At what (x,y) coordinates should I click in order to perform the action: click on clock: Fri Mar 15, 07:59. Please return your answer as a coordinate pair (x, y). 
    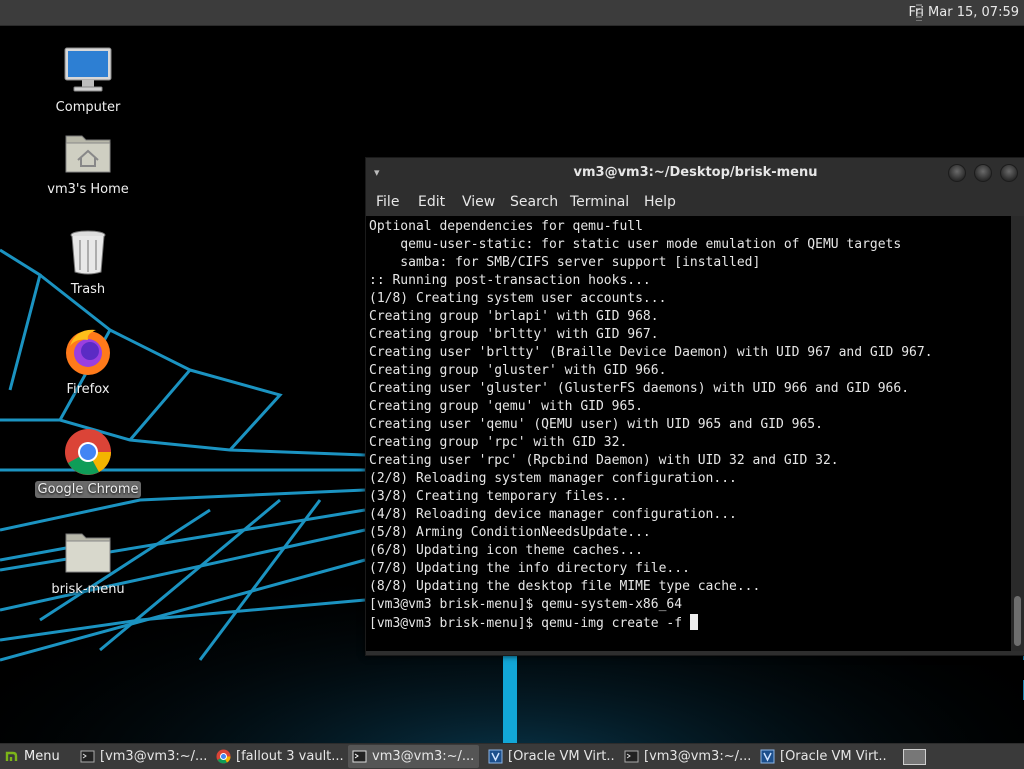
    Looking at the image, I should click on (963, 12).